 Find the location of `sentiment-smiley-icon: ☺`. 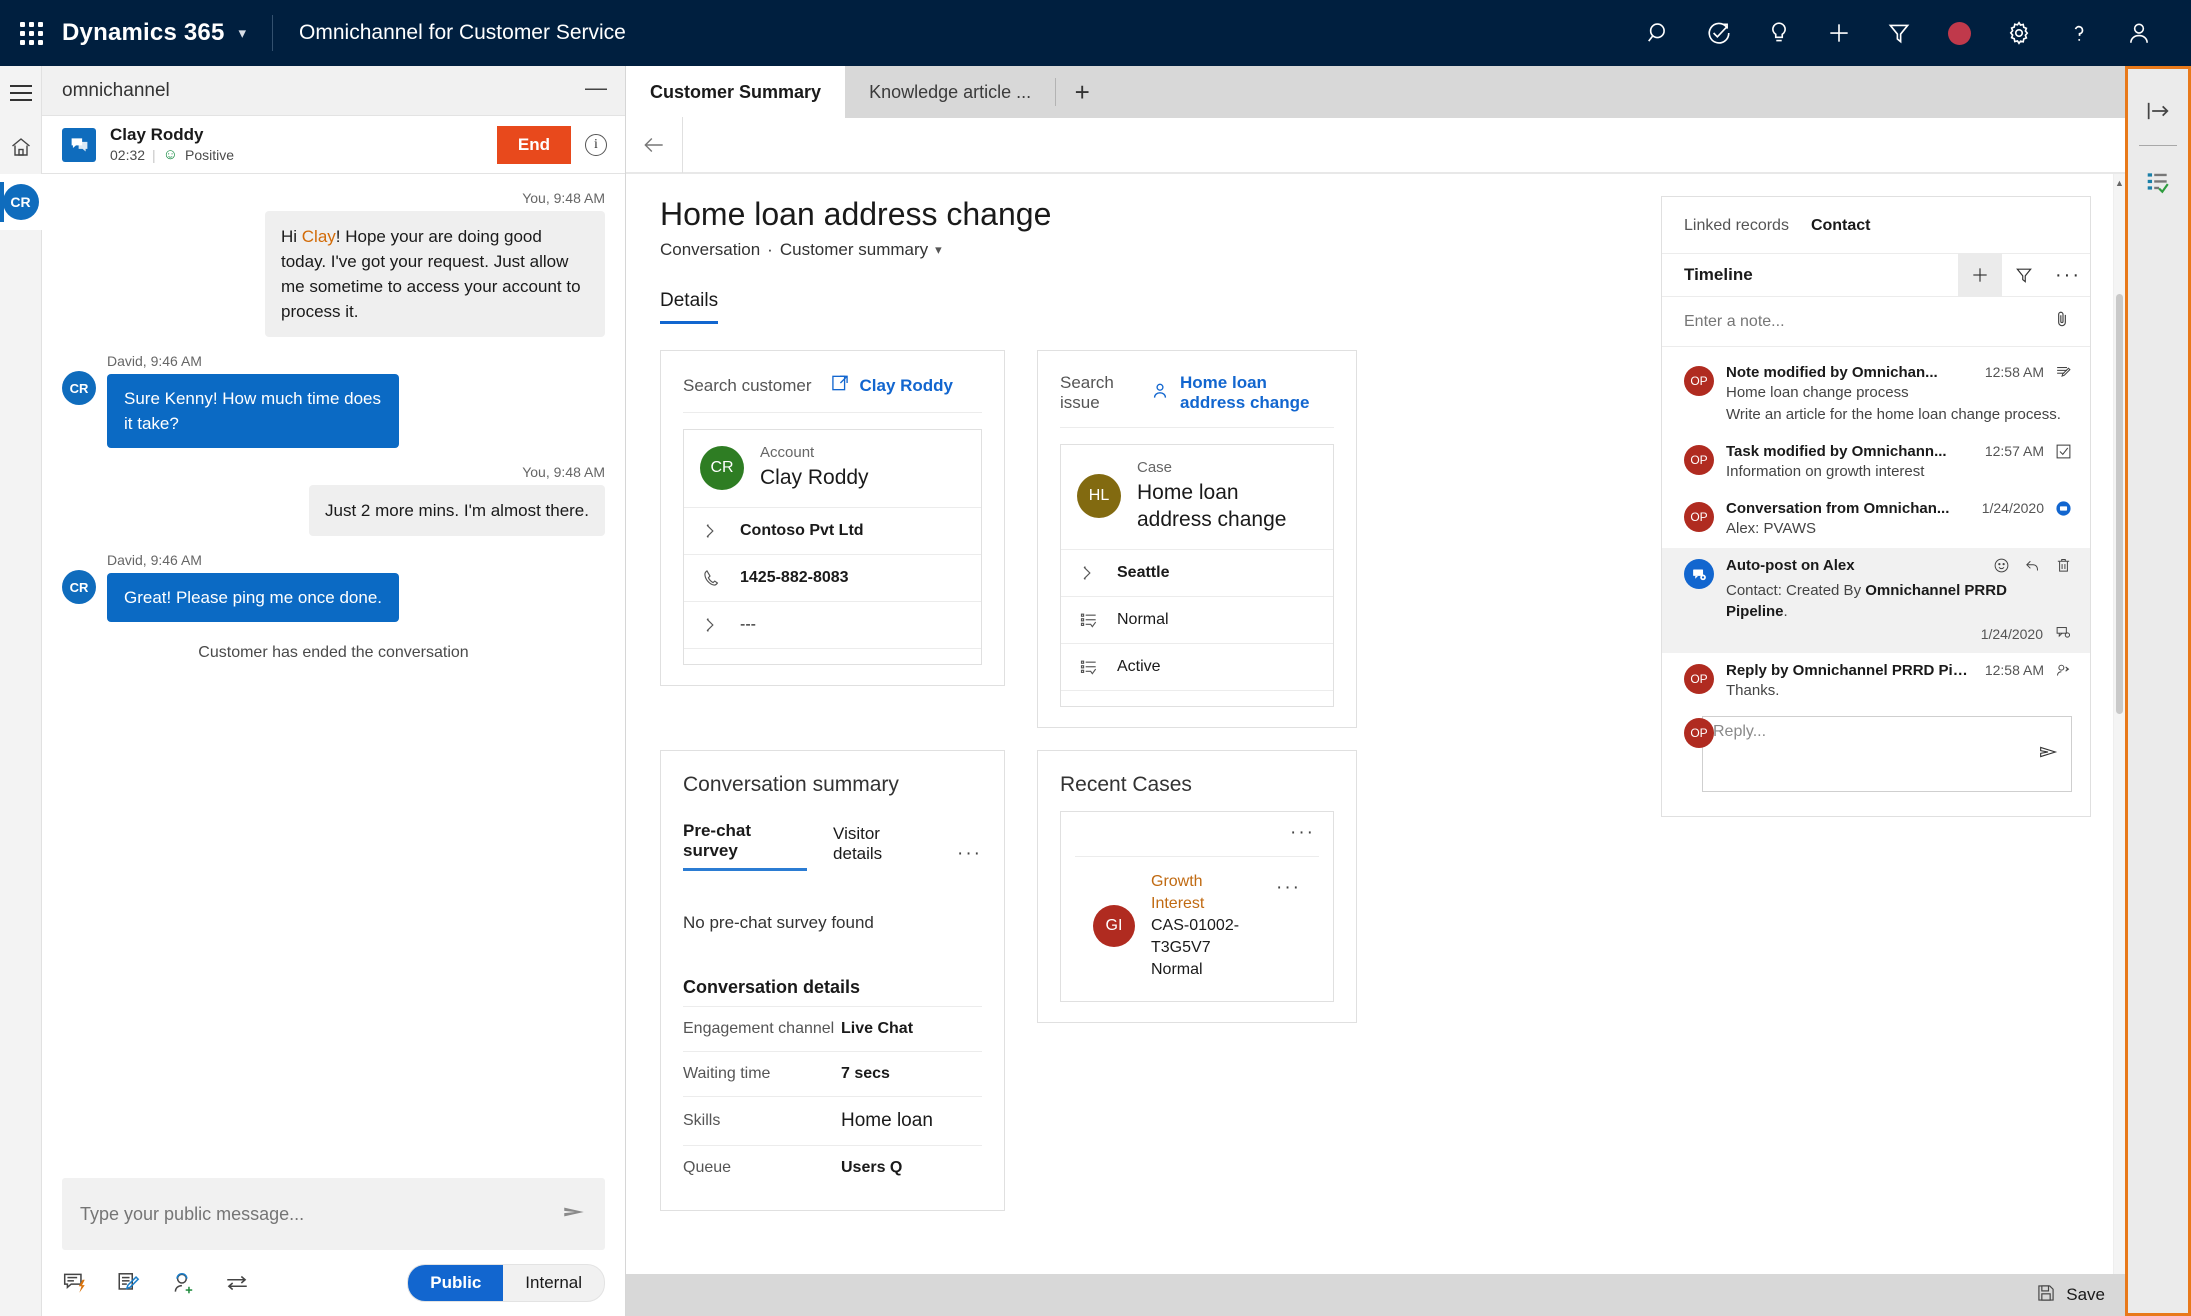

sentiment-smiley-icon: ☺ is located at coordinates (170, 154).